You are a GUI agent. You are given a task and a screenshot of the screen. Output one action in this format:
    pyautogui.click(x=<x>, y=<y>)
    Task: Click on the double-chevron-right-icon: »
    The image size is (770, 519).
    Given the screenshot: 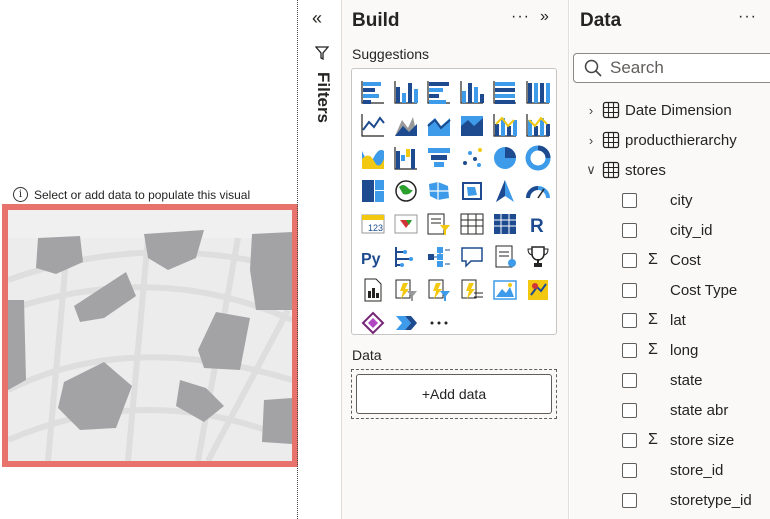 What is the action you would take?
    pyautogui.click(x=544, y=17)
    